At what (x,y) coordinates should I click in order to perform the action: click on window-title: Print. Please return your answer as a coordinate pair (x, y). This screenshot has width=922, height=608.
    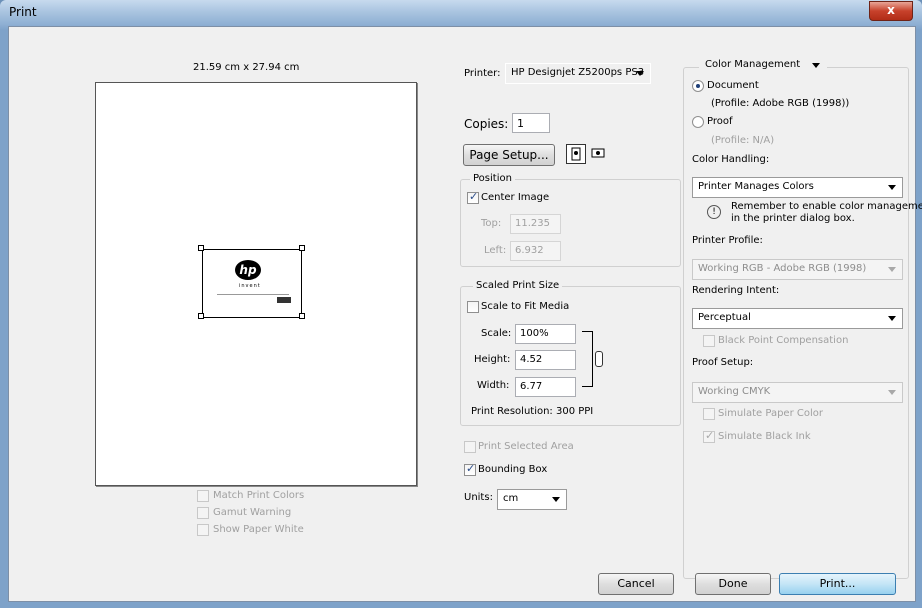
    Looking at the image, I should click on (23, 12).